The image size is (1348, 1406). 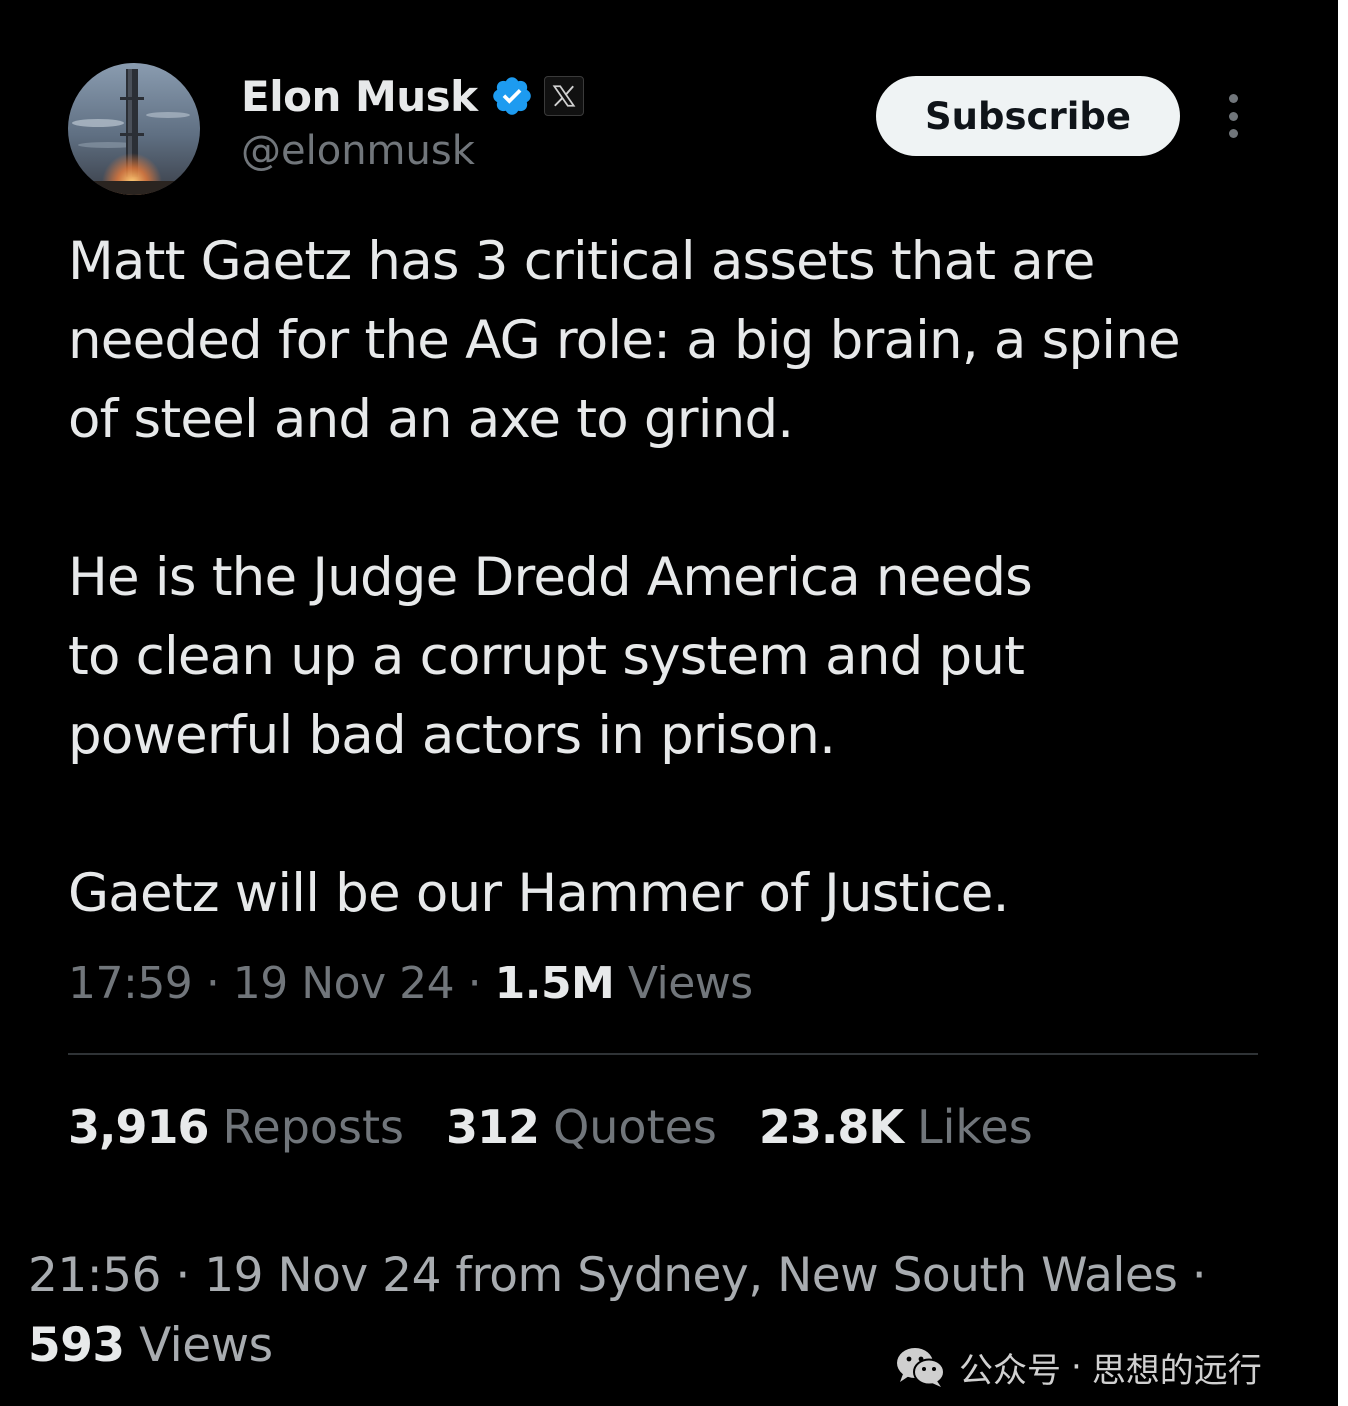 I want to click on author-handle: @elonmusk, so click(x=358, y=151).